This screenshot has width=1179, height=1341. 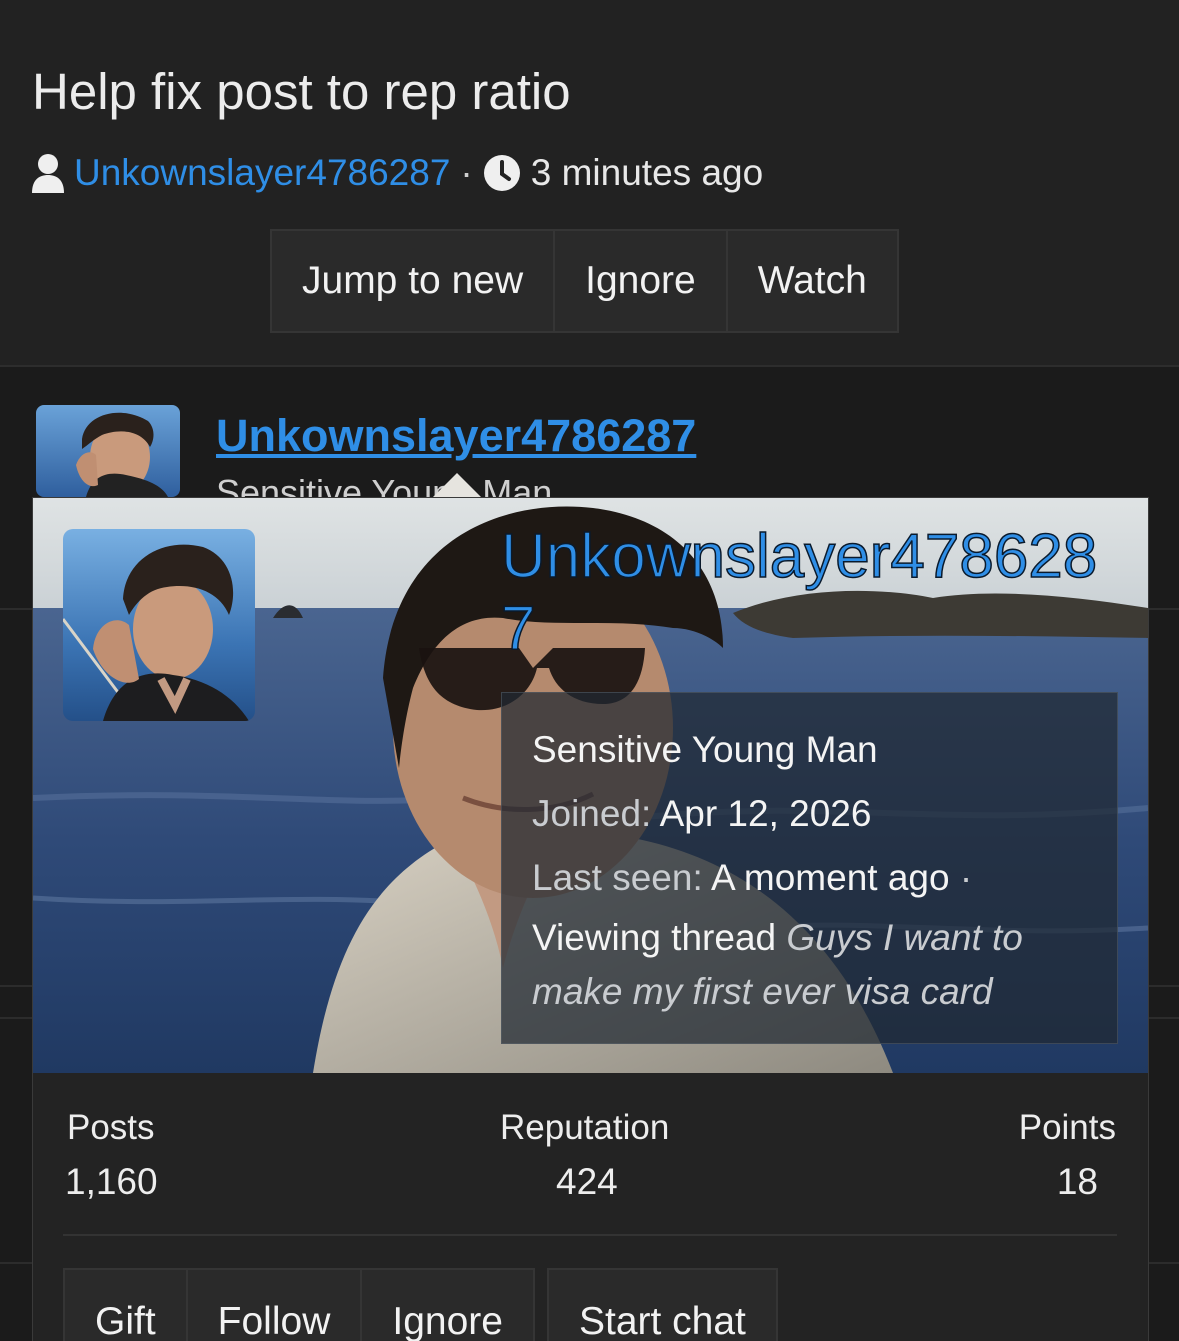 What do you see at coordinates (590, 1155) in the screenshot?
I see `member-stats: Posts 1,160 Reputation 424 Points 18` at bounding box center [590, 1155].